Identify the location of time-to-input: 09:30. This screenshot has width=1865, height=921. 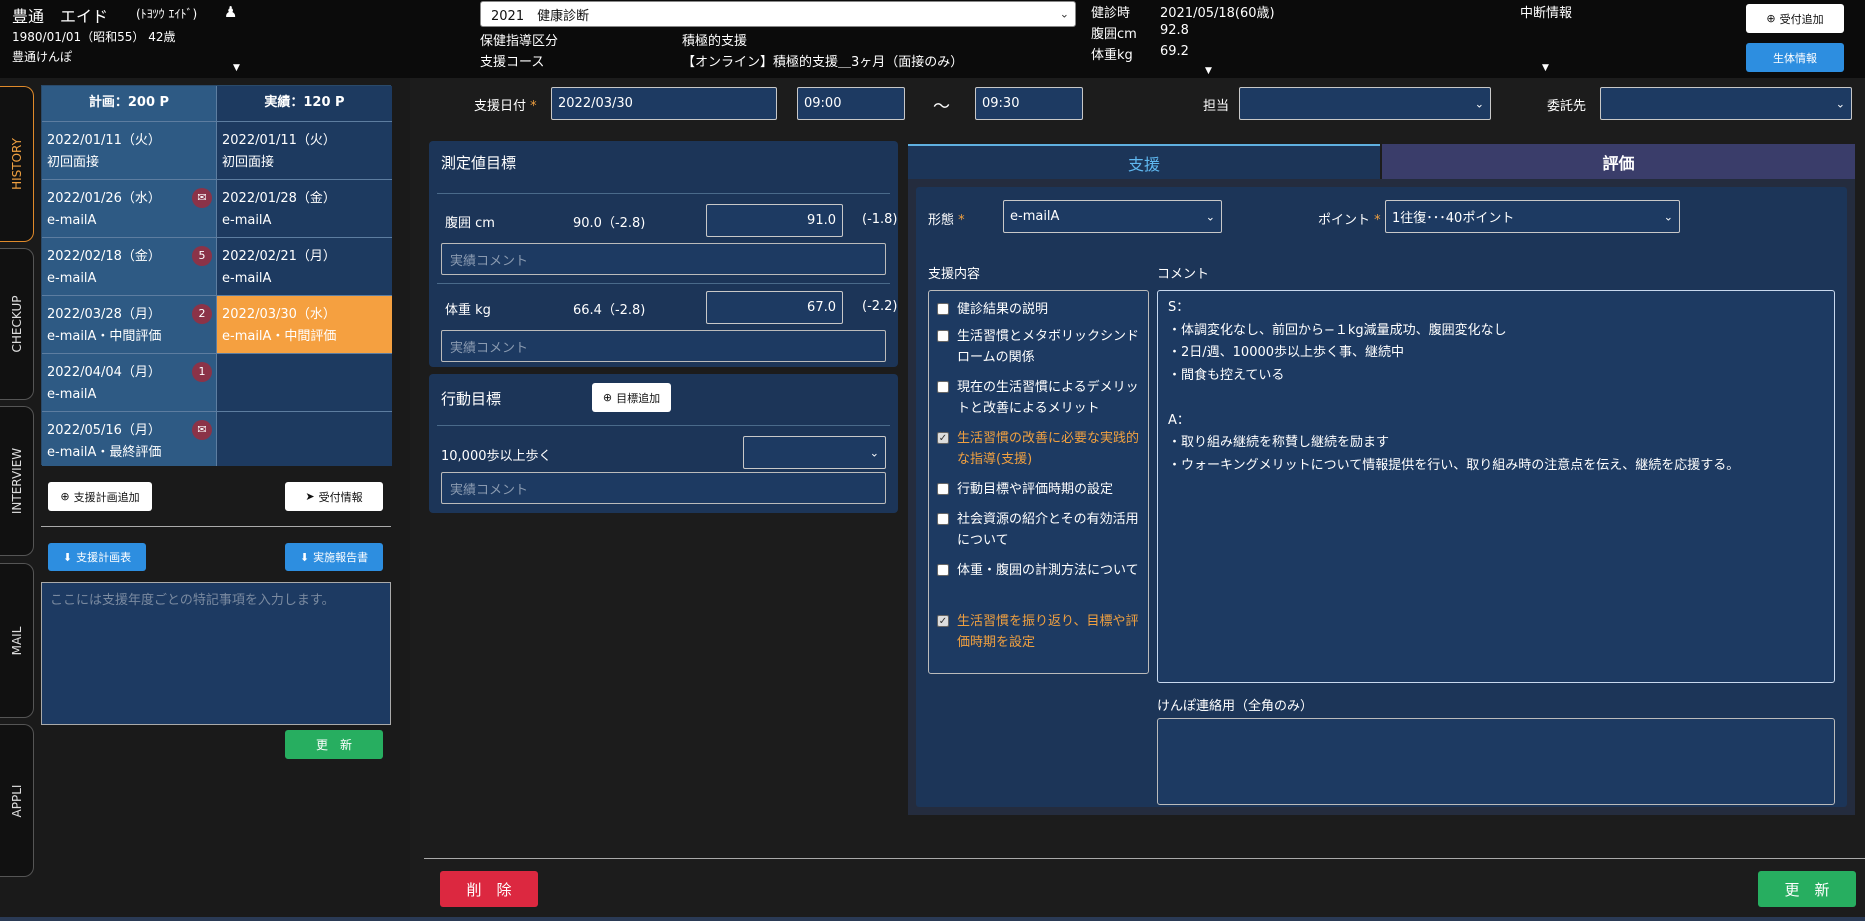
(1029, 103).